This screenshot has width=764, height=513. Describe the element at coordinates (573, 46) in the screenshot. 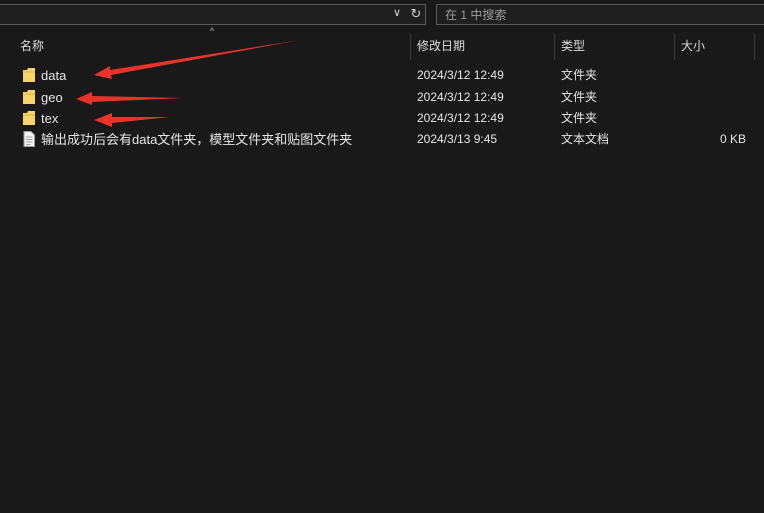

I see `column-header-type: 类型` at that location.